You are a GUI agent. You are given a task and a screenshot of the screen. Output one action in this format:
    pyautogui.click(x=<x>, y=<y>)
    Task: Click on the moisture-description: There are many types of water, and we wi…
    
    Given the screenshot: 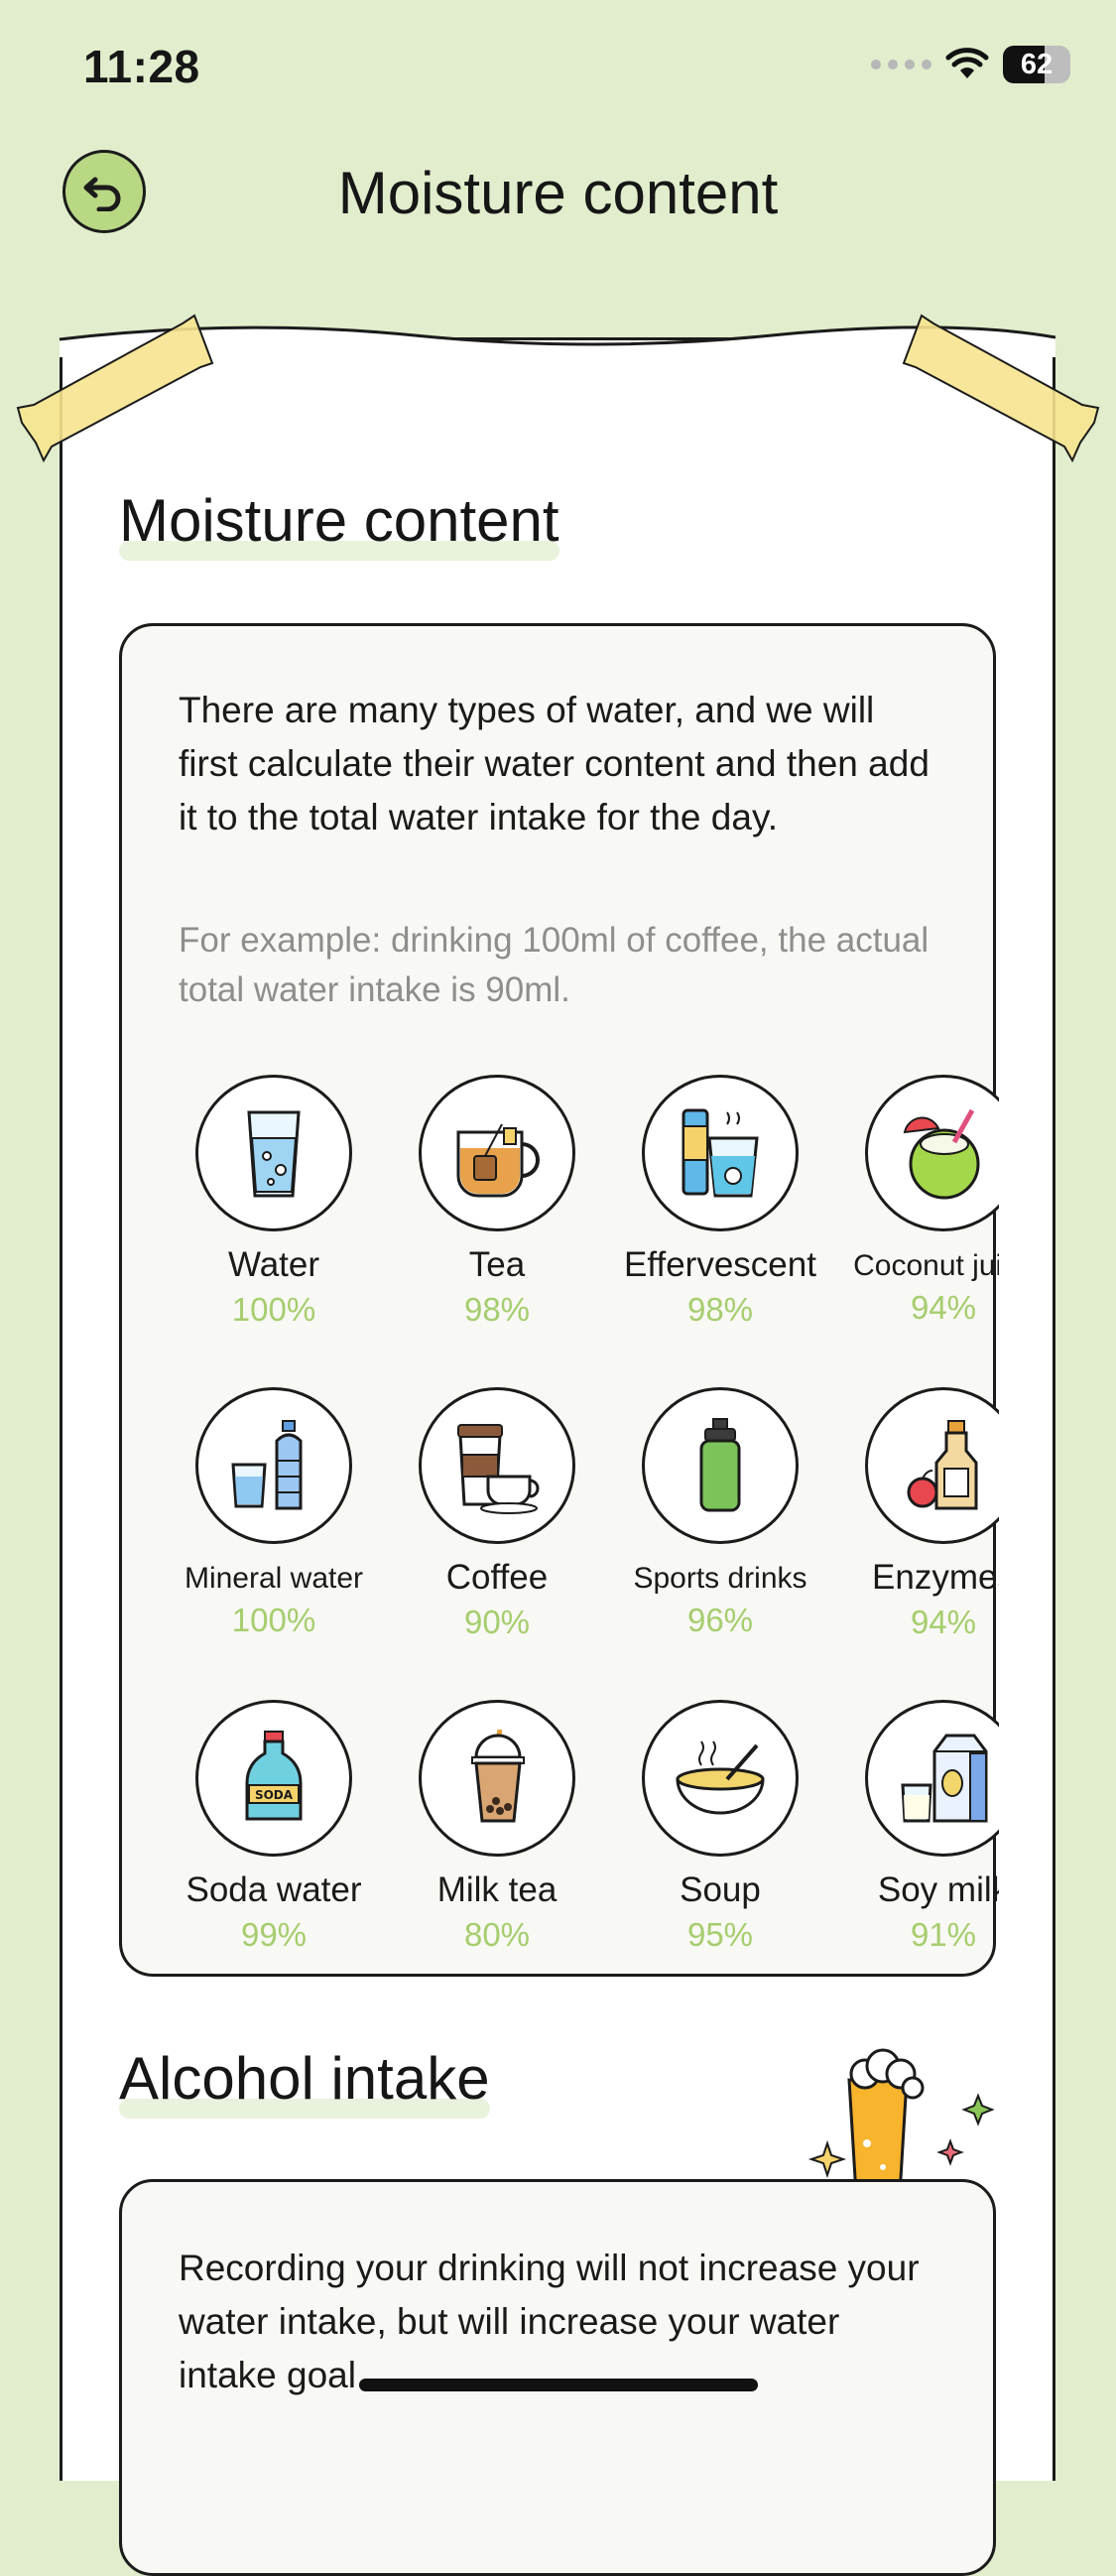 What is the action you would take?
    pyautogui.click(x=554, y=764)
    